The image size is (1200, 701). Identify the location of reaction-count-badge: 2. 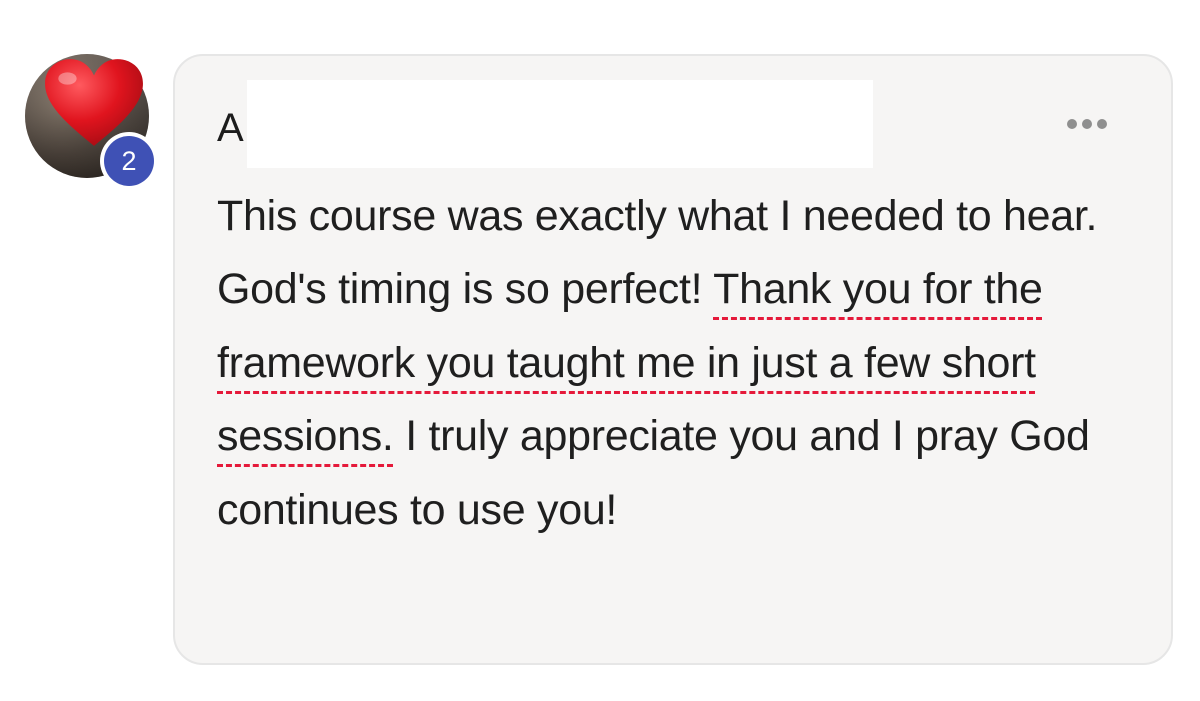
(129, 161).